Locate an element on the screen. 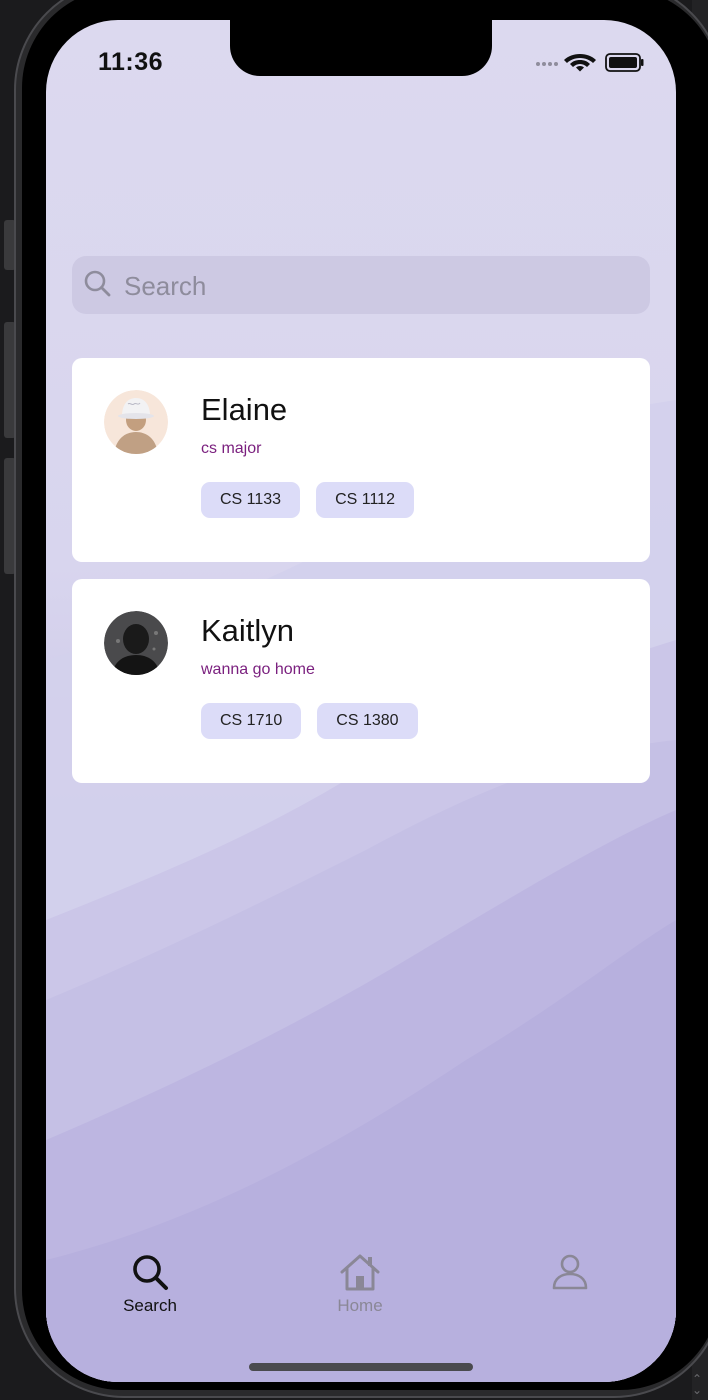 This screenshot has width=708, height=1400. course-chip: CS 1380 is located at coordinates (367, 721).